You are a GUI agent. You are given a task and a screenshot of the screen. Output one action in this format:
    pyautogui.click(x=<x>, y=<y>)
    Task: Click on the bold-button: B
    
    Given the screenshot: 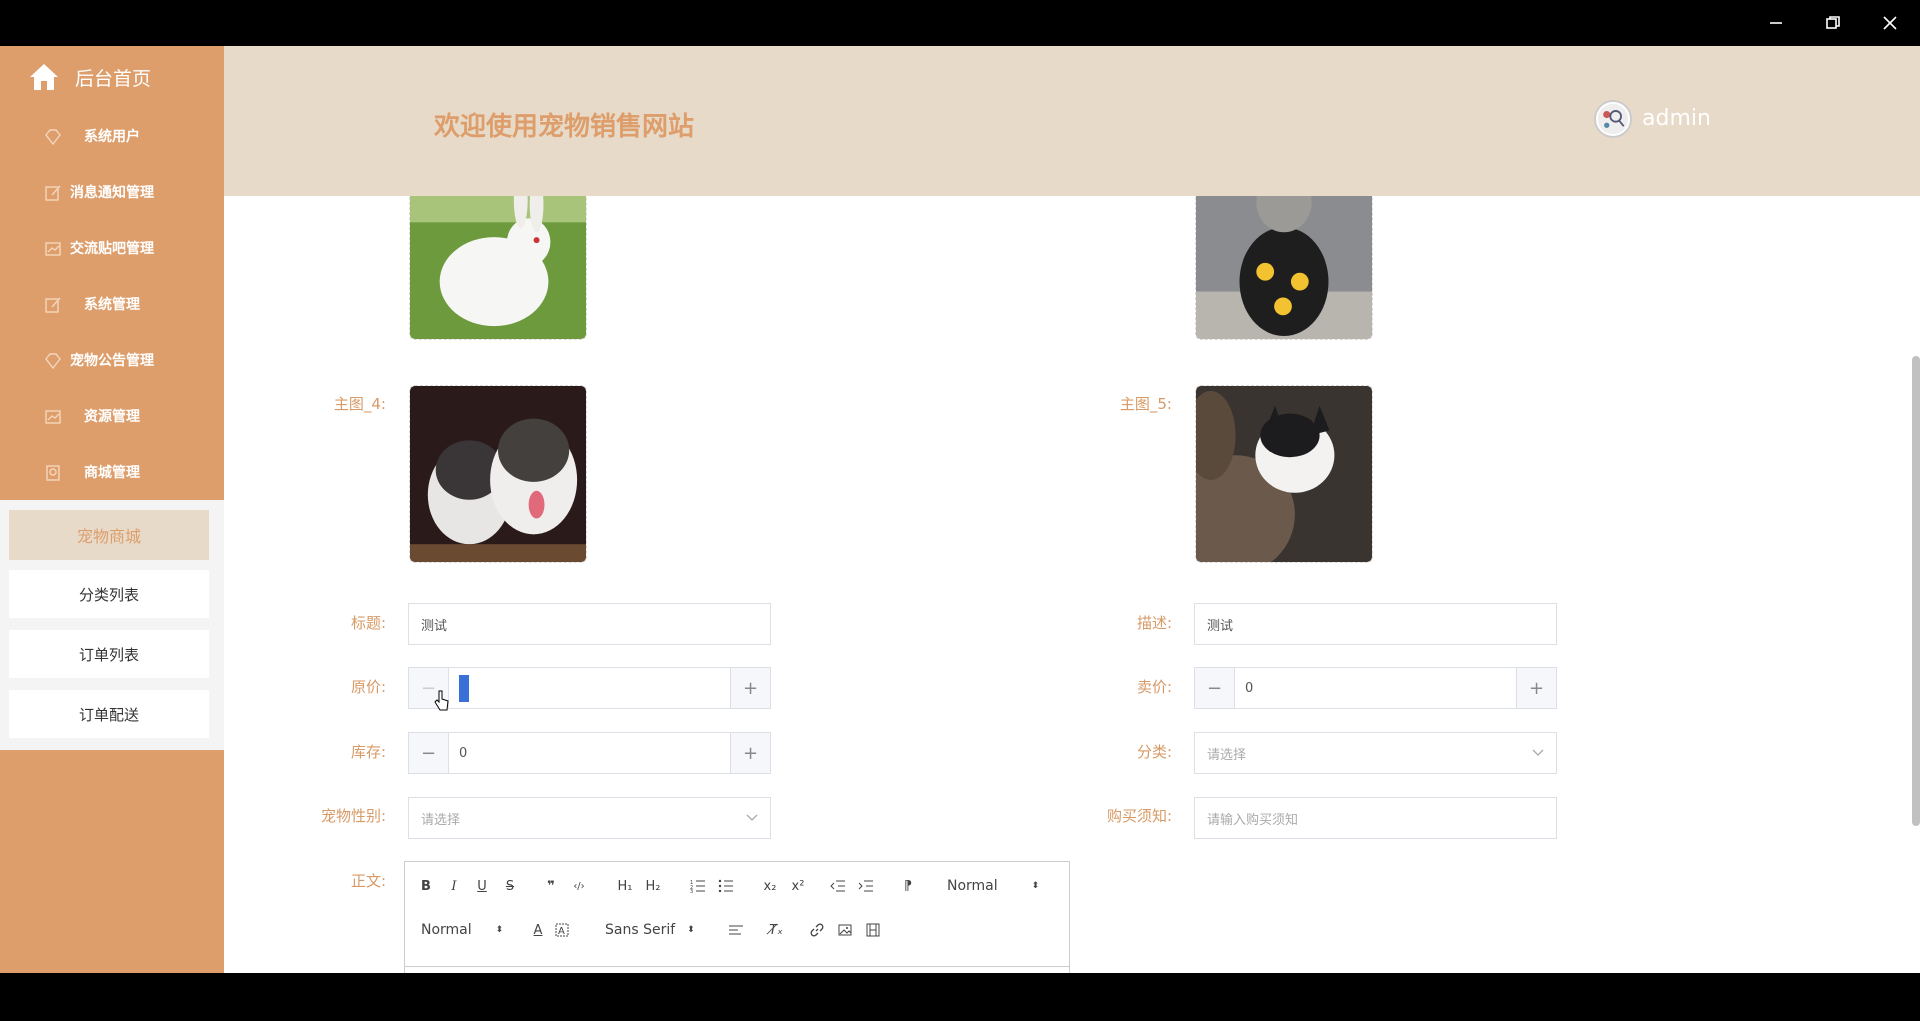 What is the action you would take?
    pyautogui.click(x=426, y=886)
    